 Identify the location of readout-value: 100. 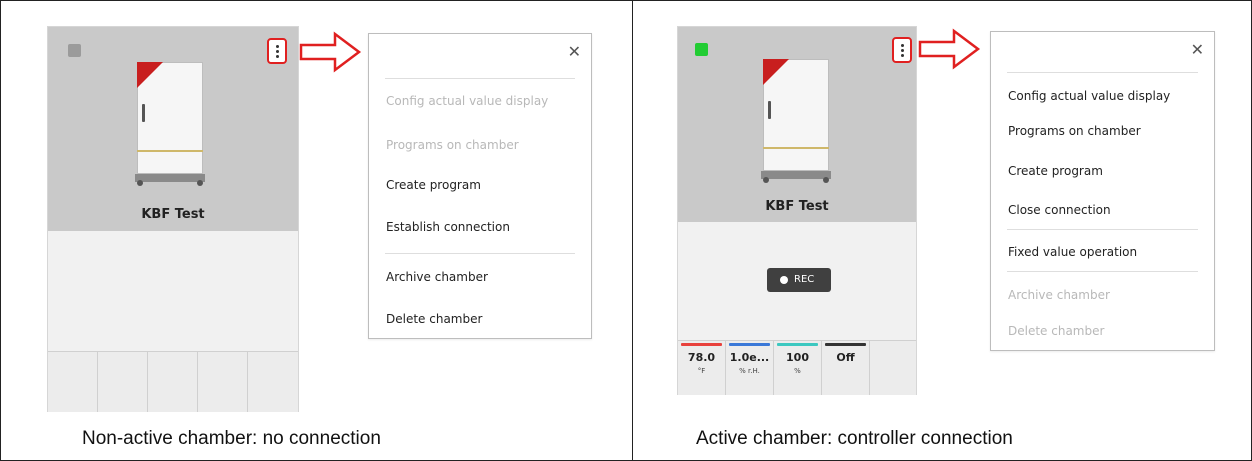
(797, 357).